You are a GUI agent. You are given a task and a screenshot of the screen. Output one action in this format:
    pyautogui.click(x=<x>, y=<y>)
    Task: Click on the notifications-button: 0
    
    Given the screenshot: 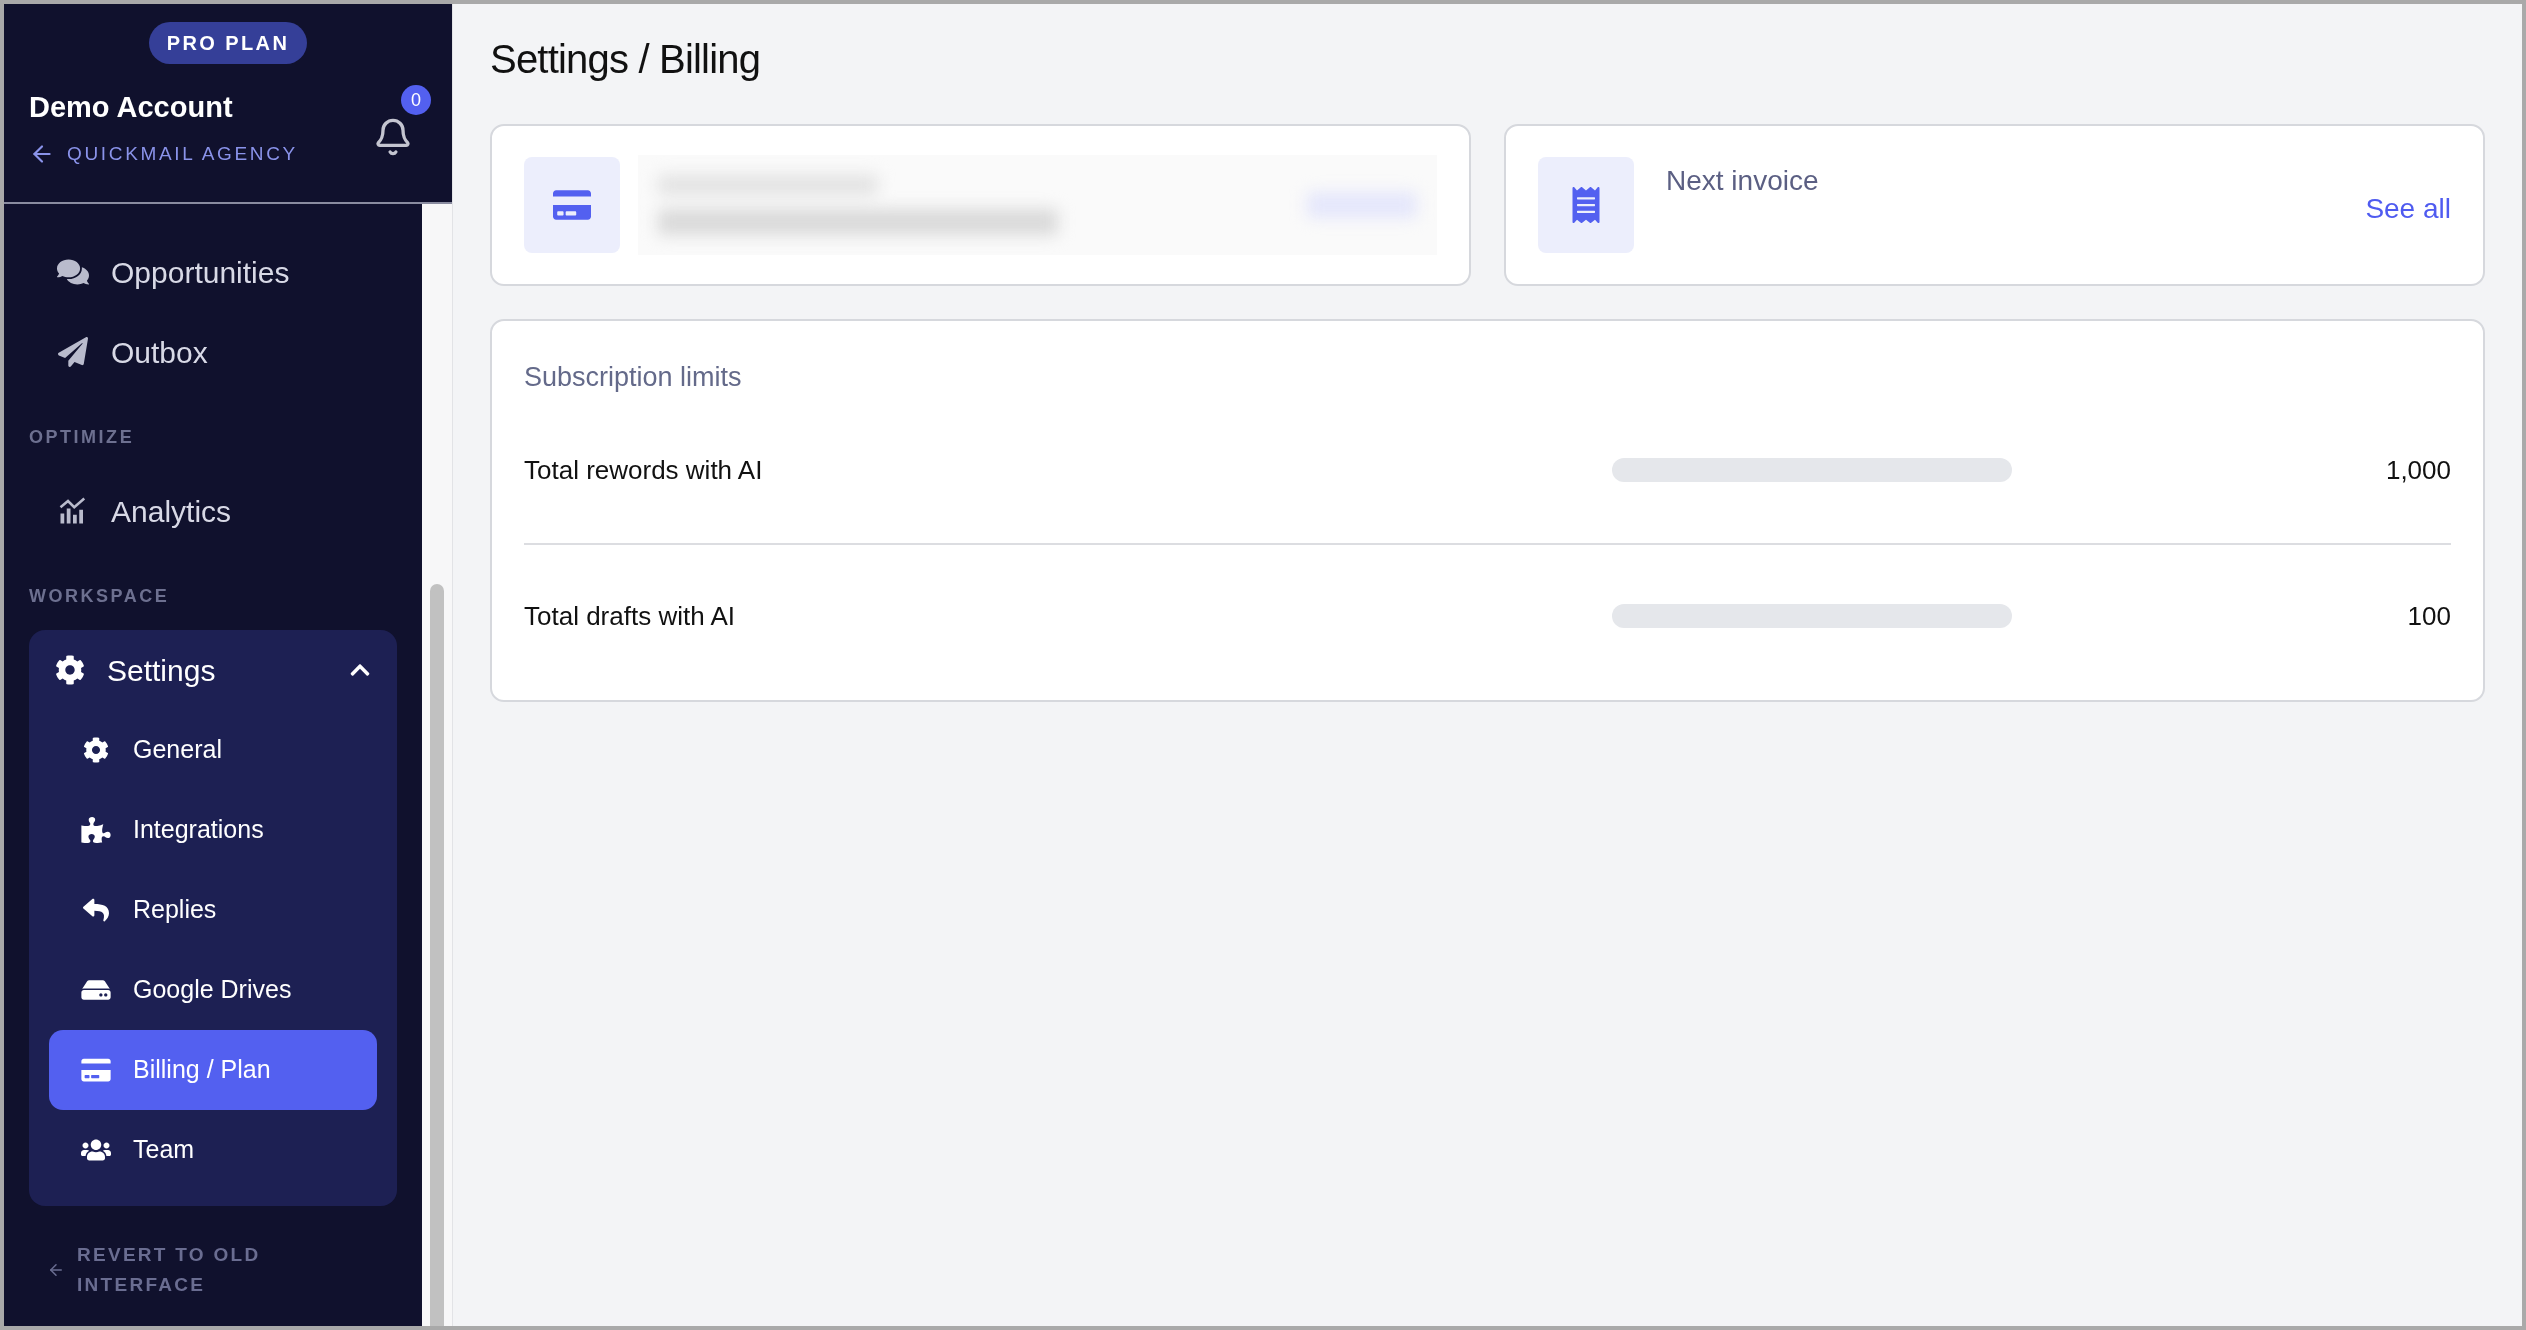 What is the action you would take?
    pyautogui.click(x=399, y=121)
    